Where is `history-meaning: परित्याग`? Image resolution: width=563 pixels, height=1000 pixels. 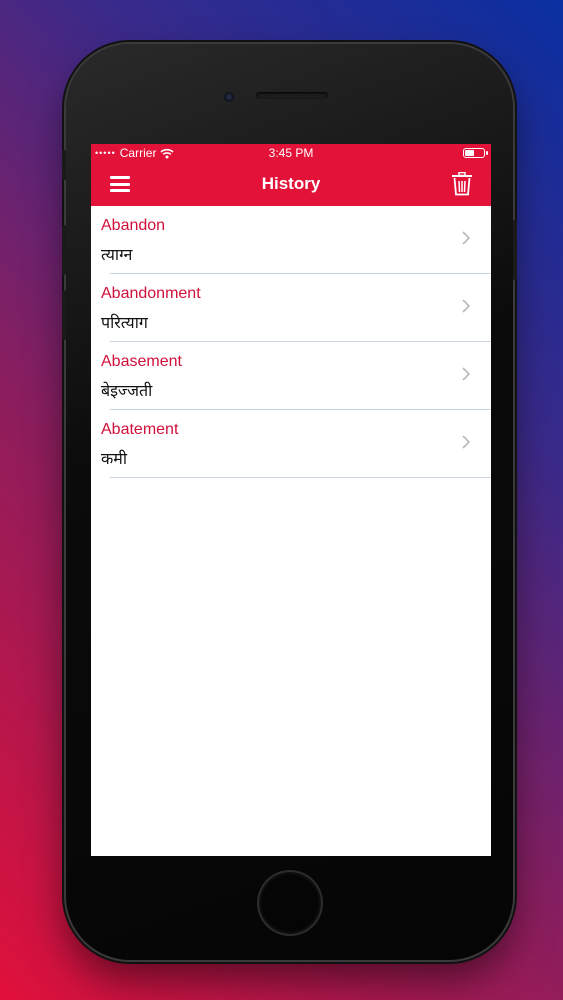 history-meaning: परित्याग is located at coordinates (124, 322).